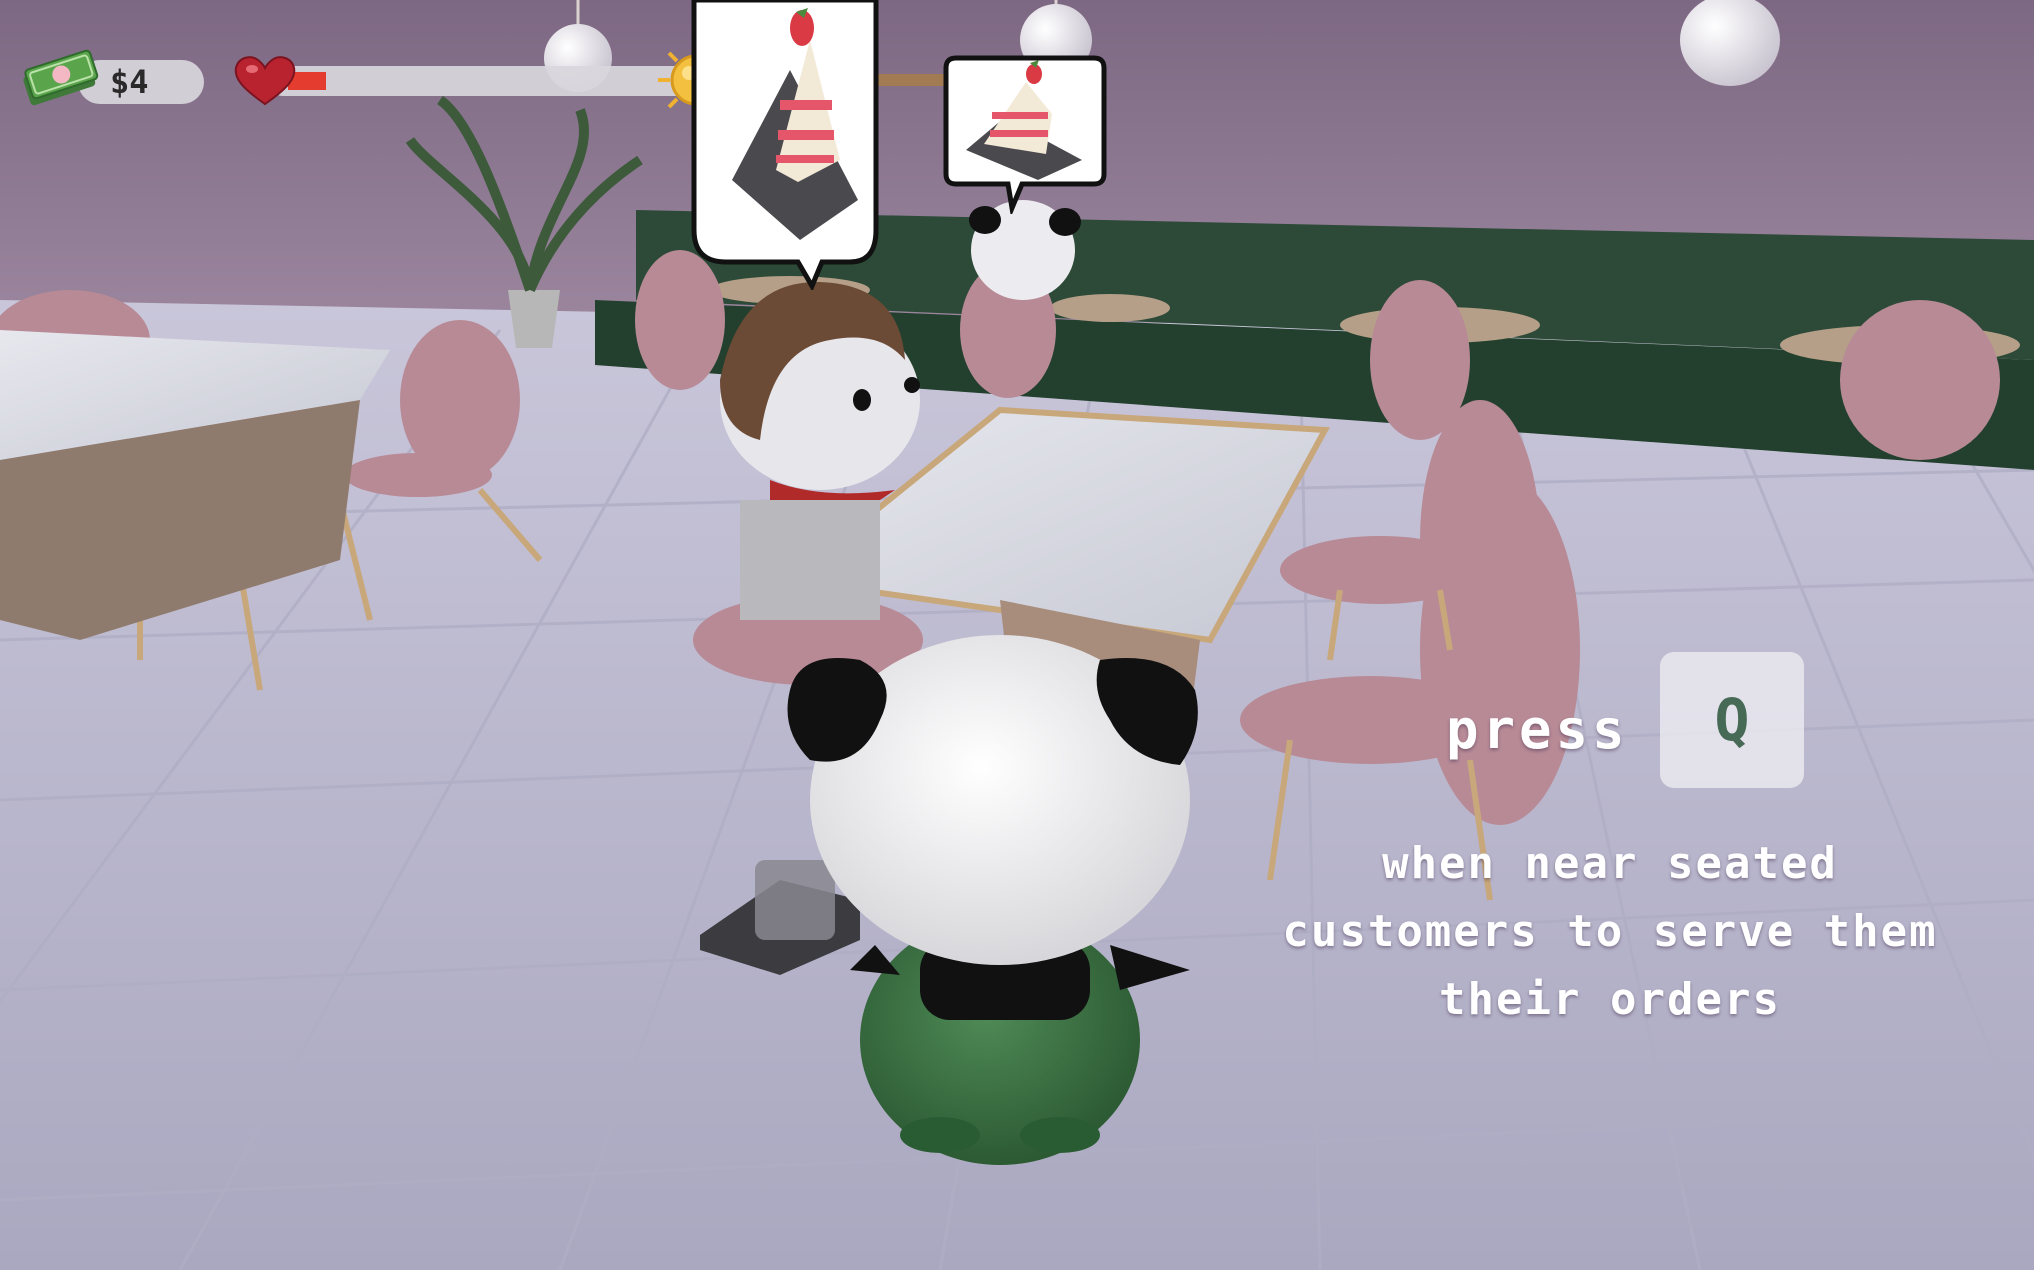 This screenshot has height=1270, width=2034. I want to click on heart-icon, so click(265, 81).